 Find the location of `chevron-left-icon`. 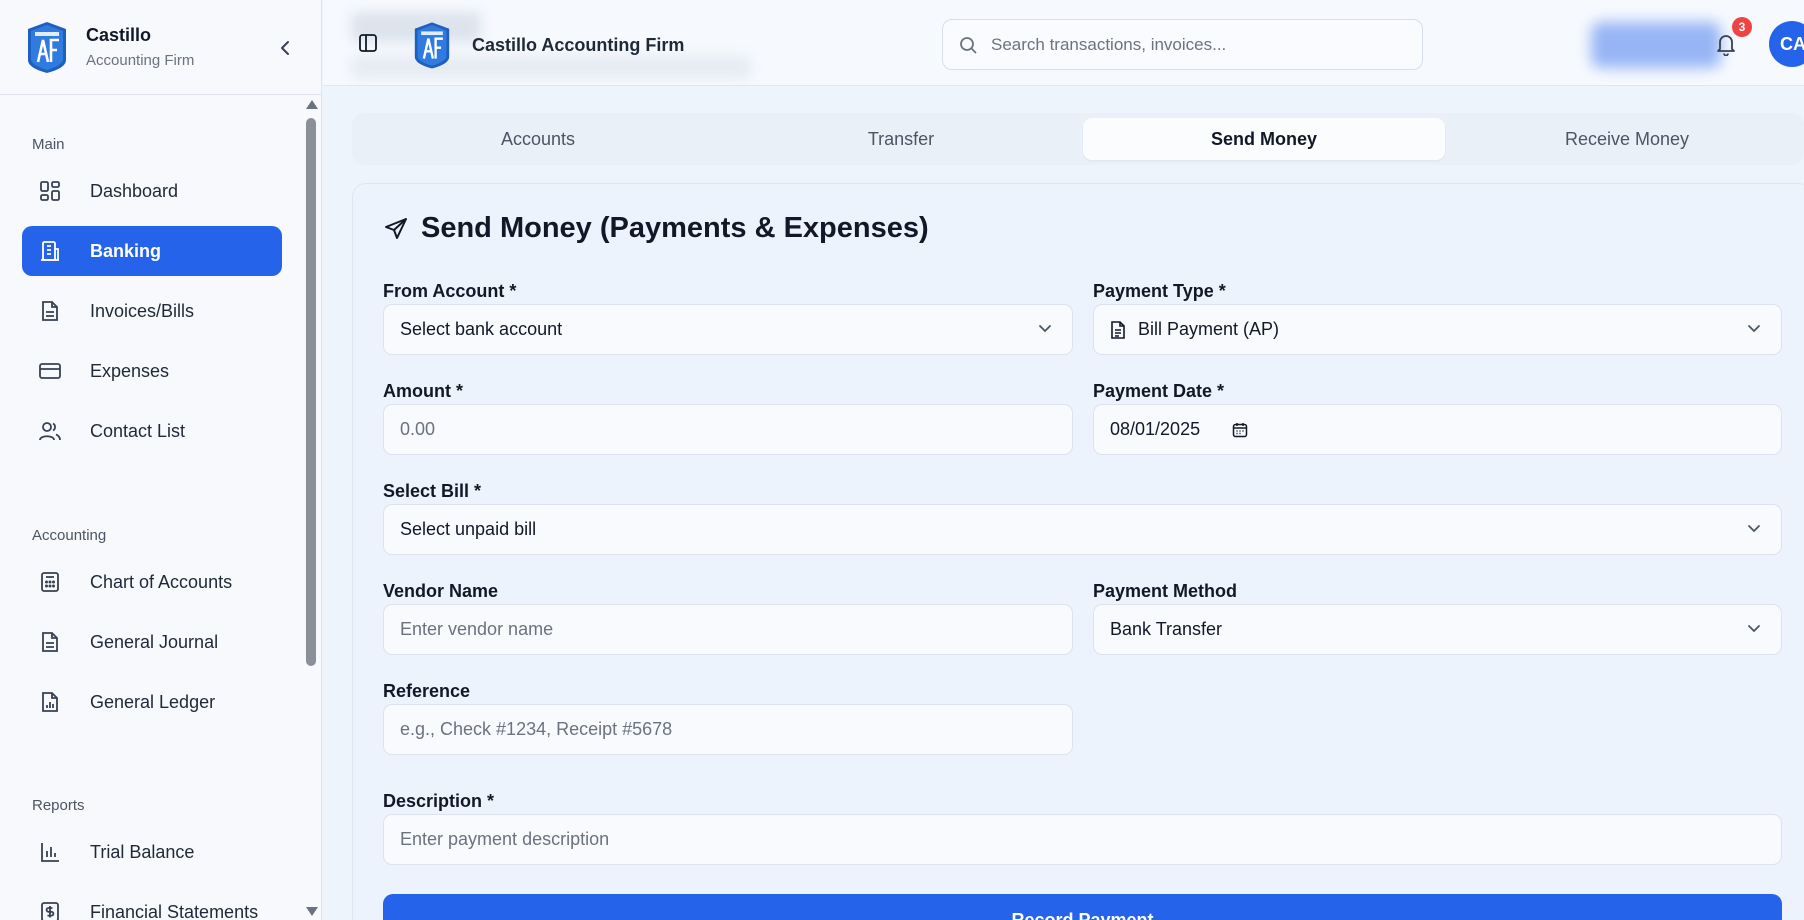

chevron-left-icon is located at coordinates (285, 48).